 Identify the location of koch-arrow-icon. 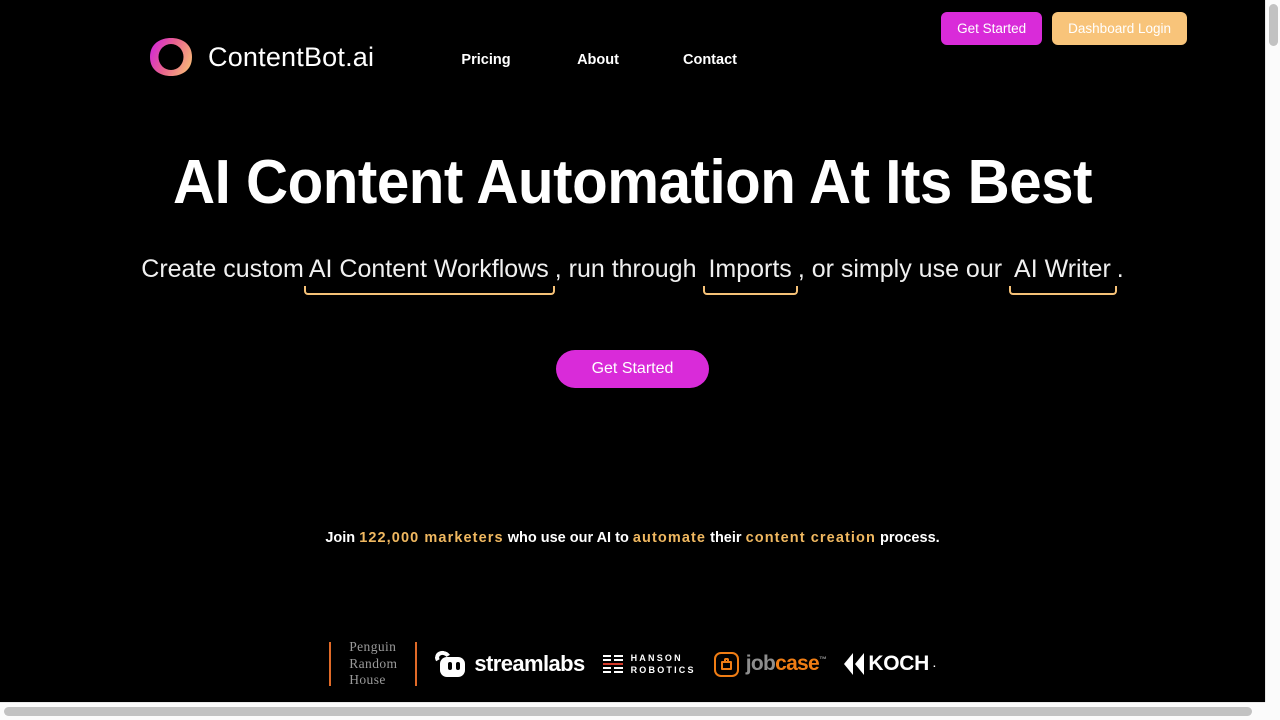
(854, 664).